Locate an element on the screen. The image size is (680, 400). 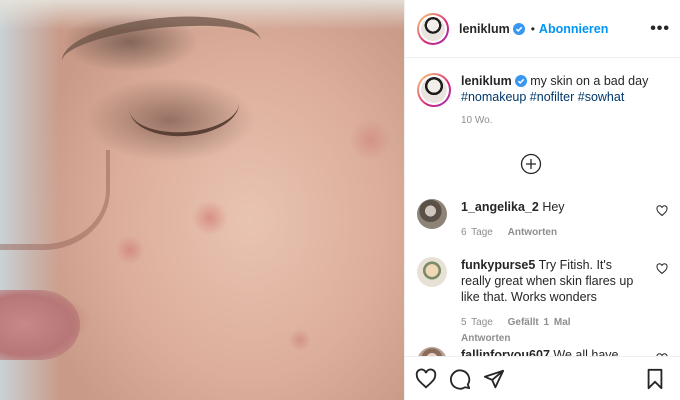
caption-text: my skin on a bad day is located at coordinates (589, 81).